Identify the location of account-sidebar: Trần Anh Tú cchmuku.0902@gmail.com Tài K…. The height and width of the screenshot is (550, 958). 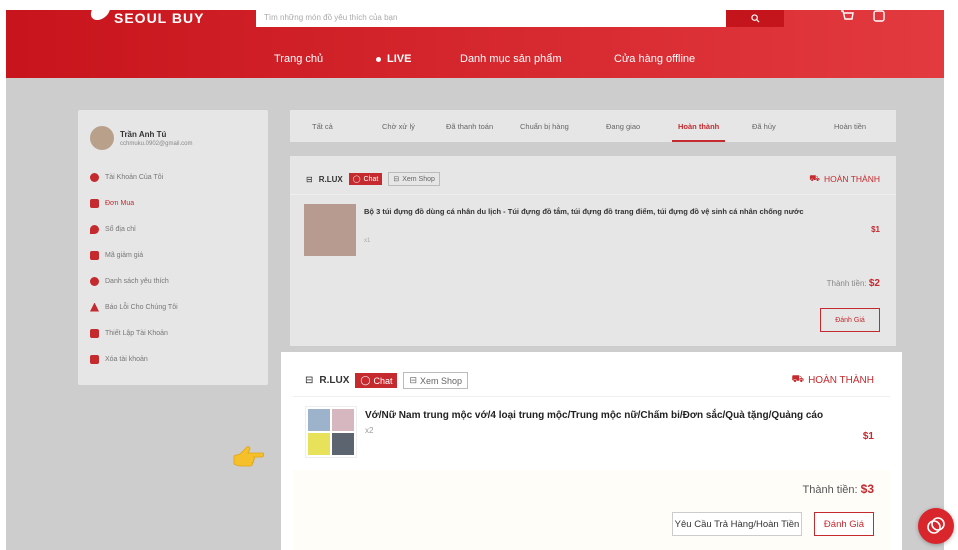
(173, 247).